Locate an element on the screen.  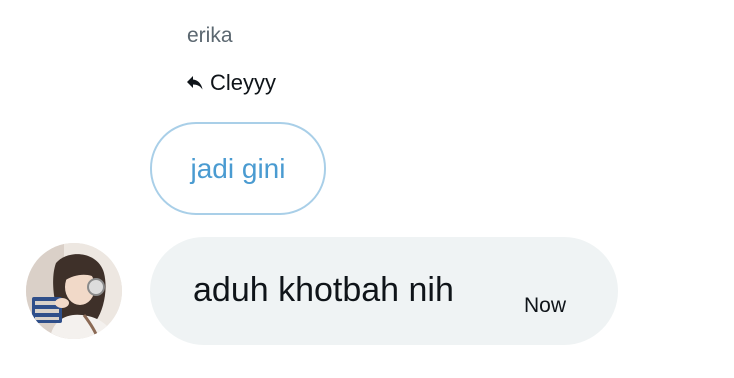
message-timestamp: Now is located at coordinates (545, 305).